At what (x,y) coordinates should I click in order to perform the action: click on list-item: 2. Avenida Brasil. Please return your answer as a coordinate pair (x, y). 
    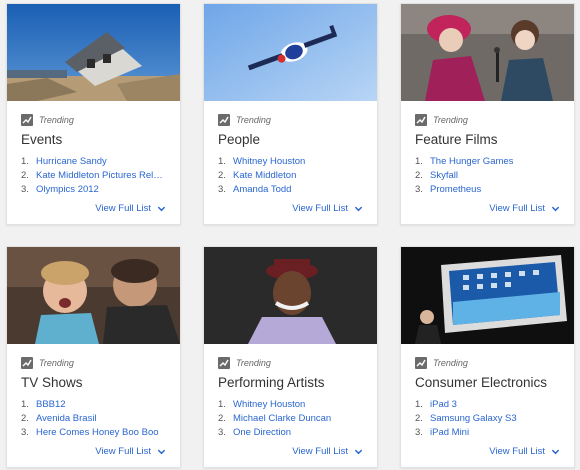
    Looking at the image, I should click on (93, 419).